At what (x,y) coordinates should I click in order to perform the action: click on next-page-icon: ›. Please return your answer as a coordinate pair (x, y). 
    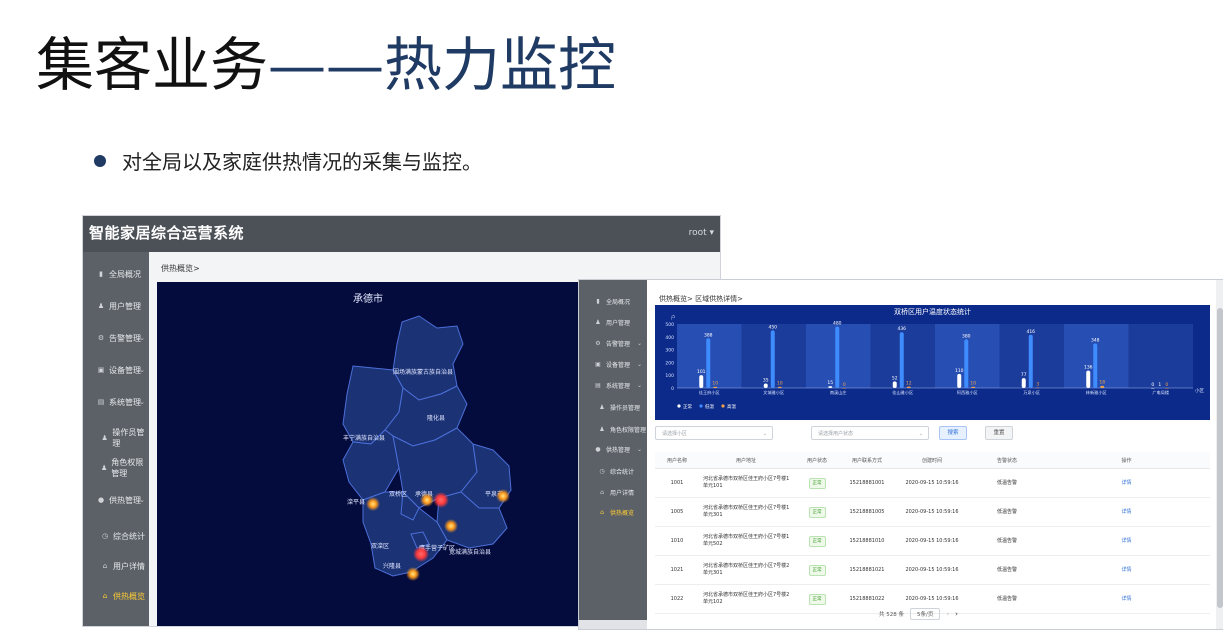
    Looking at the image, I should click on (956, 614).